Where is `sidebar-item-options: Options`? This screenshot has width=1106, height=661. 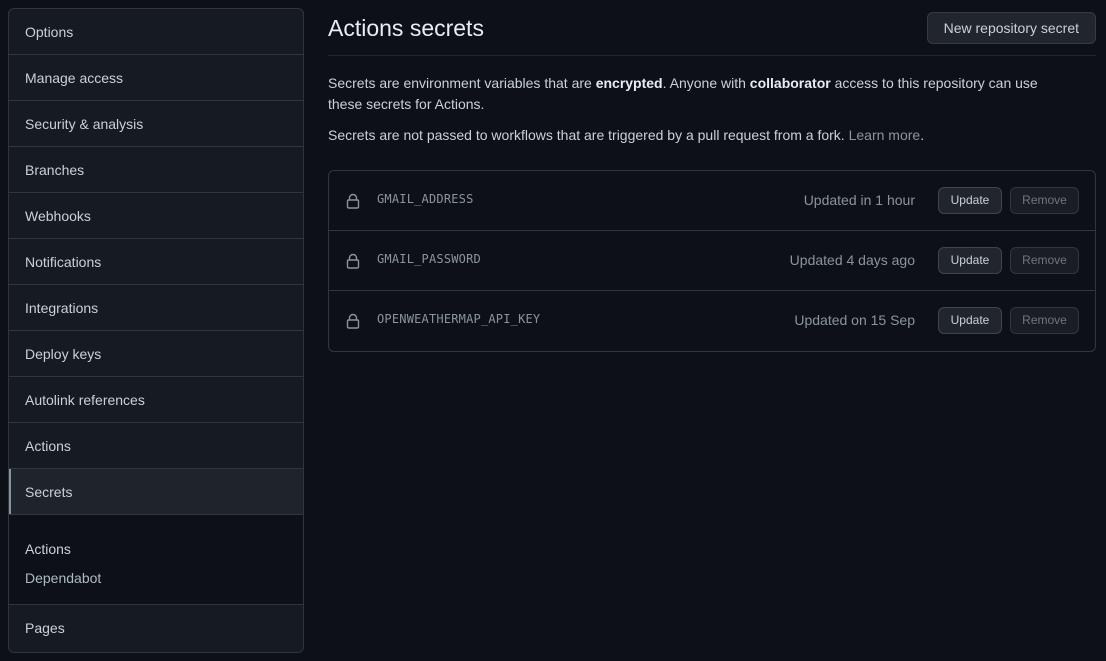
sidebar-item-options: Options is located at coordinates (156, 32).